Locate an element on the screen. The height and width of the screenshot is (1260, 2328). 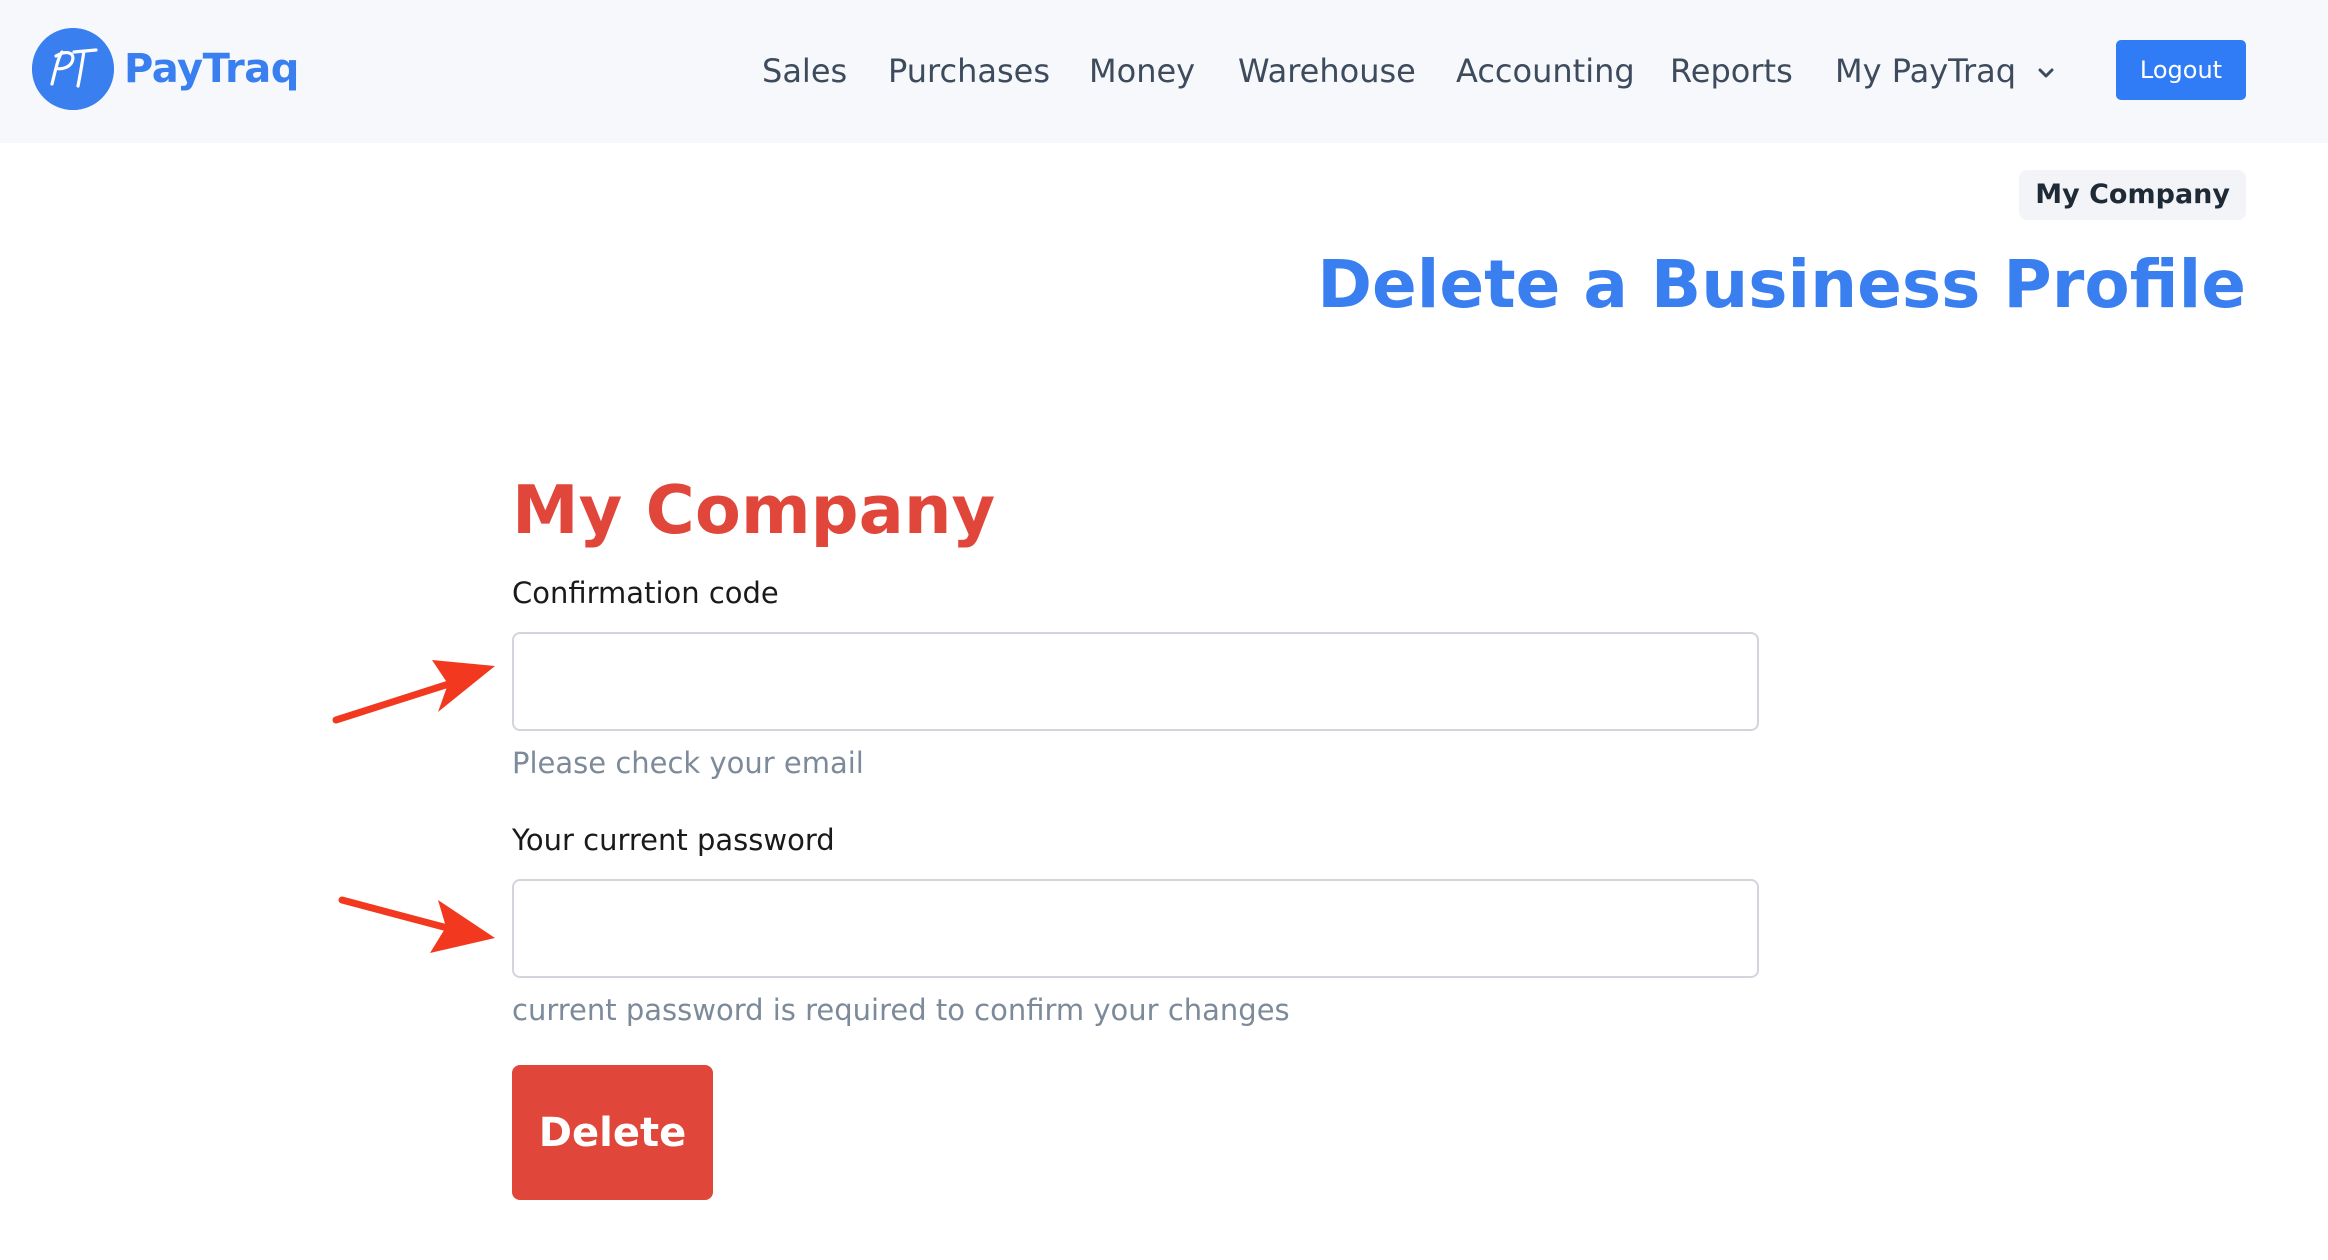
paytraq-logo-icon is located at coordinates (73, 69).